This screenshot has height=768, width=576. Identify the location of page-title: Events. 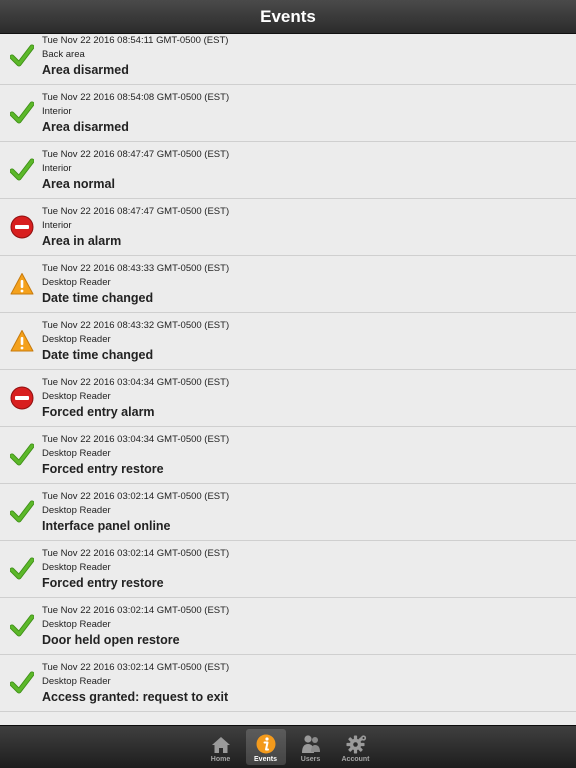
(288, 16).